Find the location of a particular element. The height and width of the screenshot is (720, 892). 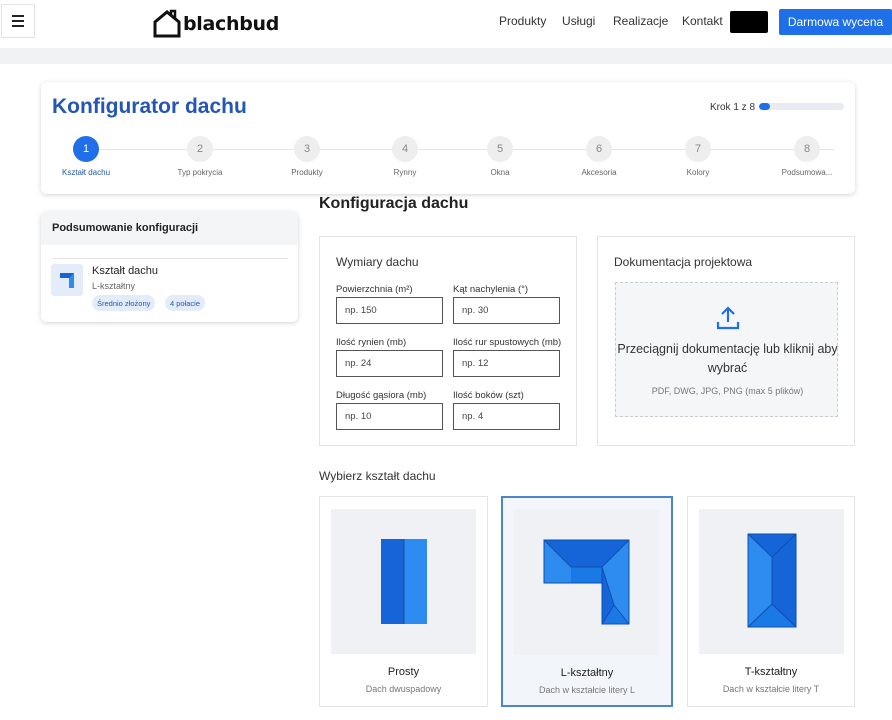

ridge-length-label: Długość gąsiora (mb) is located at coordinates (381, 395).